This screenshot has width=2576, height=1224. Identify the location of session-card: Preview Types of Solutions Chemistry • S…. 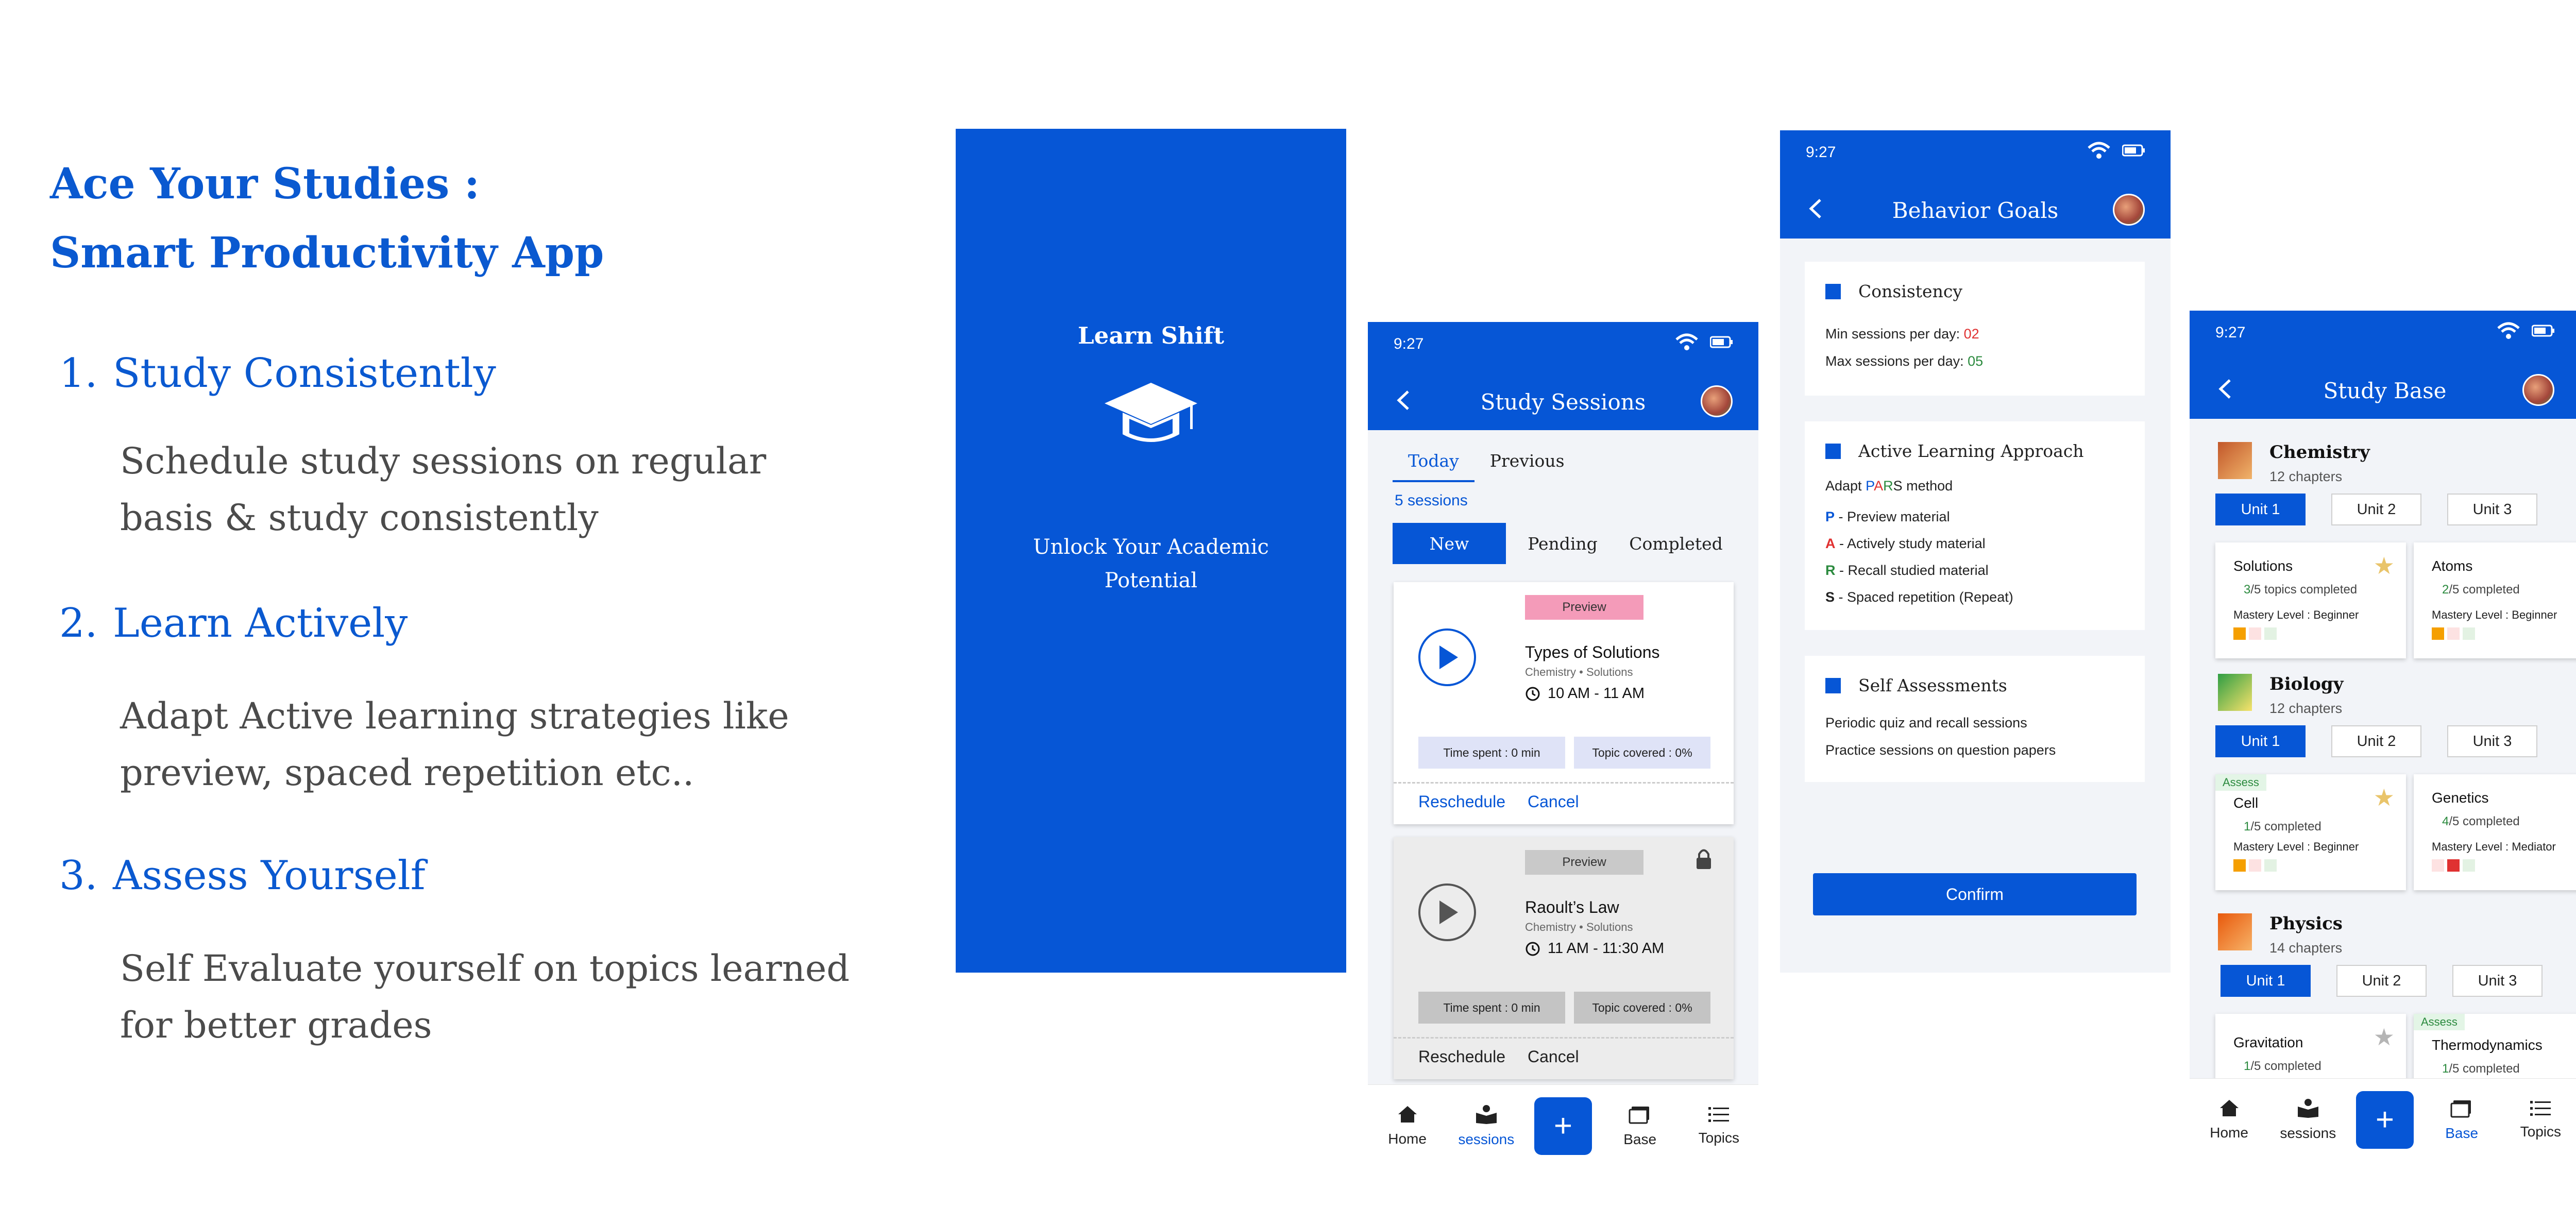
(1564, 703).